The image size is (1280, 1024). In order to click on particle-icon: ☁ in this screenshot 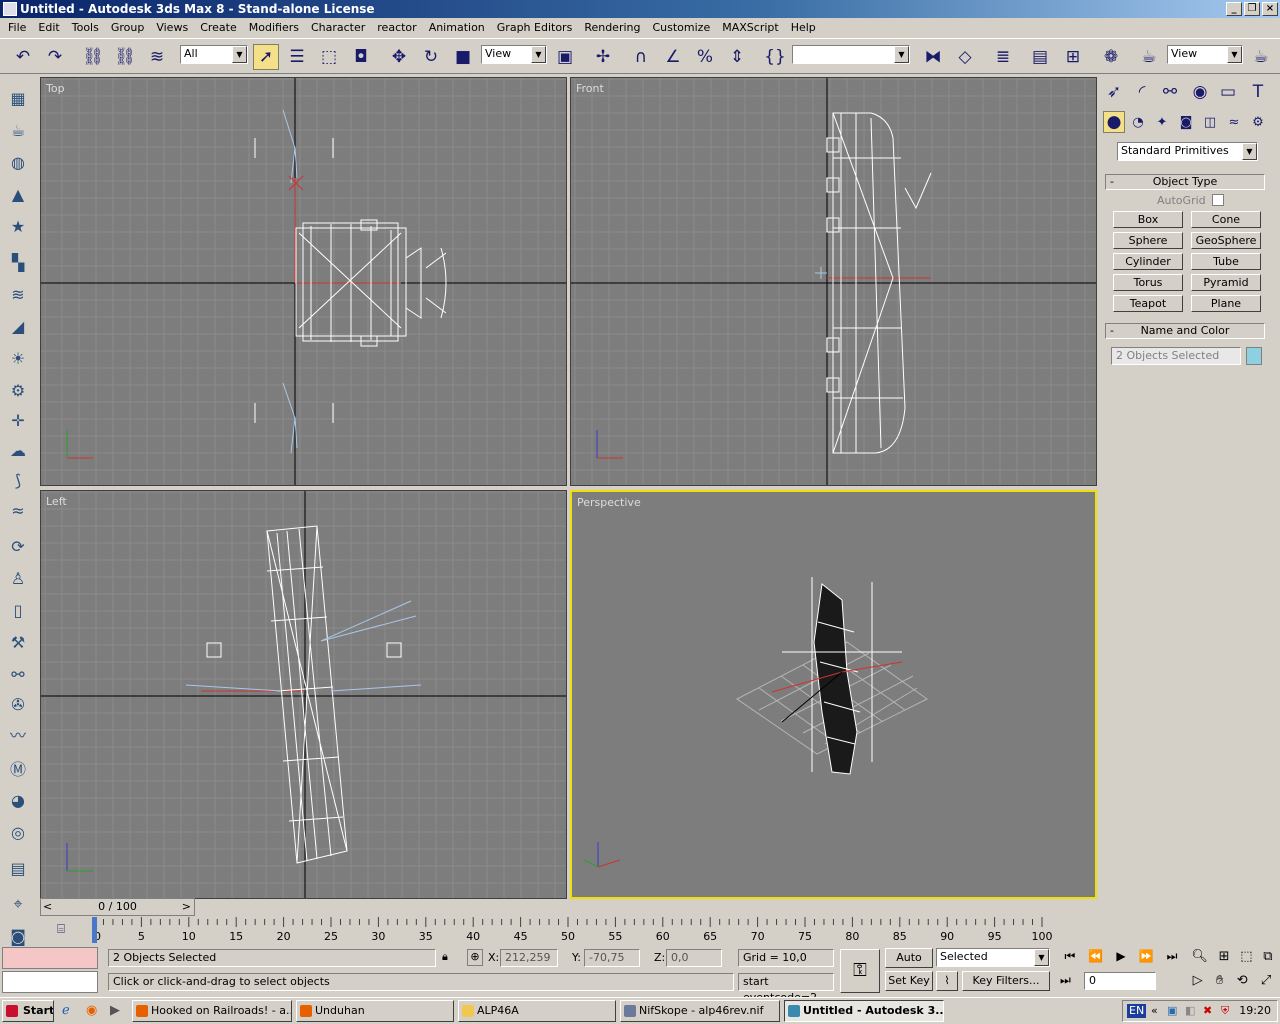, I will do `click(18, 450)`.